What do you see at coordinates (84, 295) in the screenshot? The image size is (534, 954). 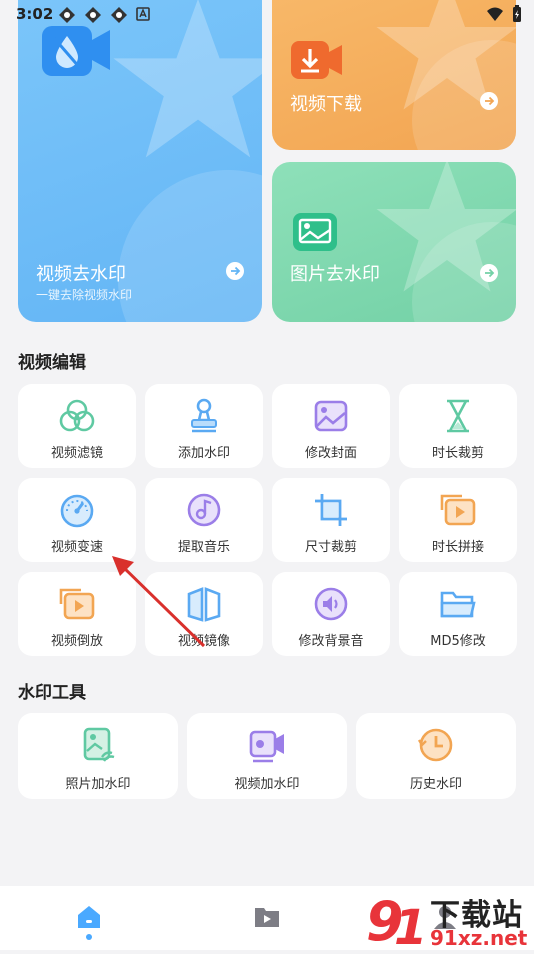 I see `video-remove-watermark-subtitle: 一键去除视频水印` at bounding box center [84, 295].